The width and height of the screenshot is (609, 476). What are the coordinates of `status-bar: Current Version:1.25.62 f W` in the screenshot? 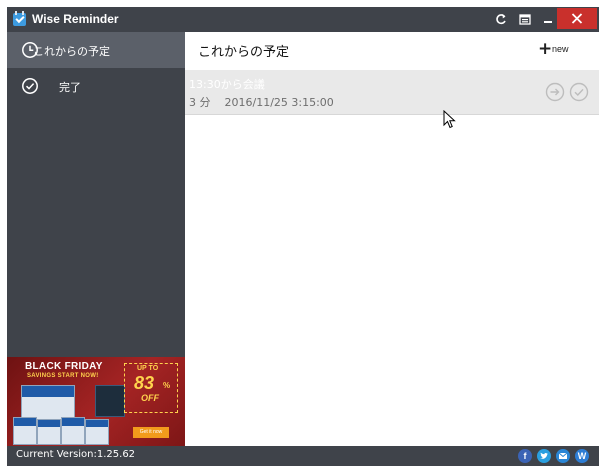 It's located at (303, 456).